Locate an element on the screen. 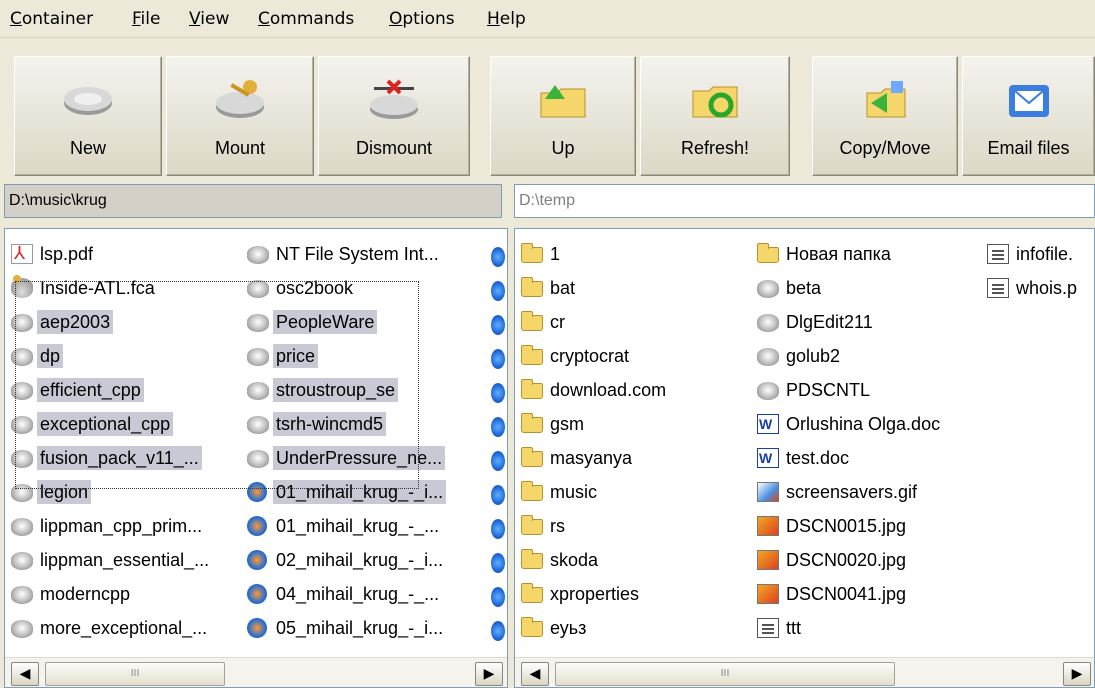 Image resolution: width=1095 pixels, height=688 pixels. file-item: Orlushina Olga.doc is located at coordinates (849, 424).